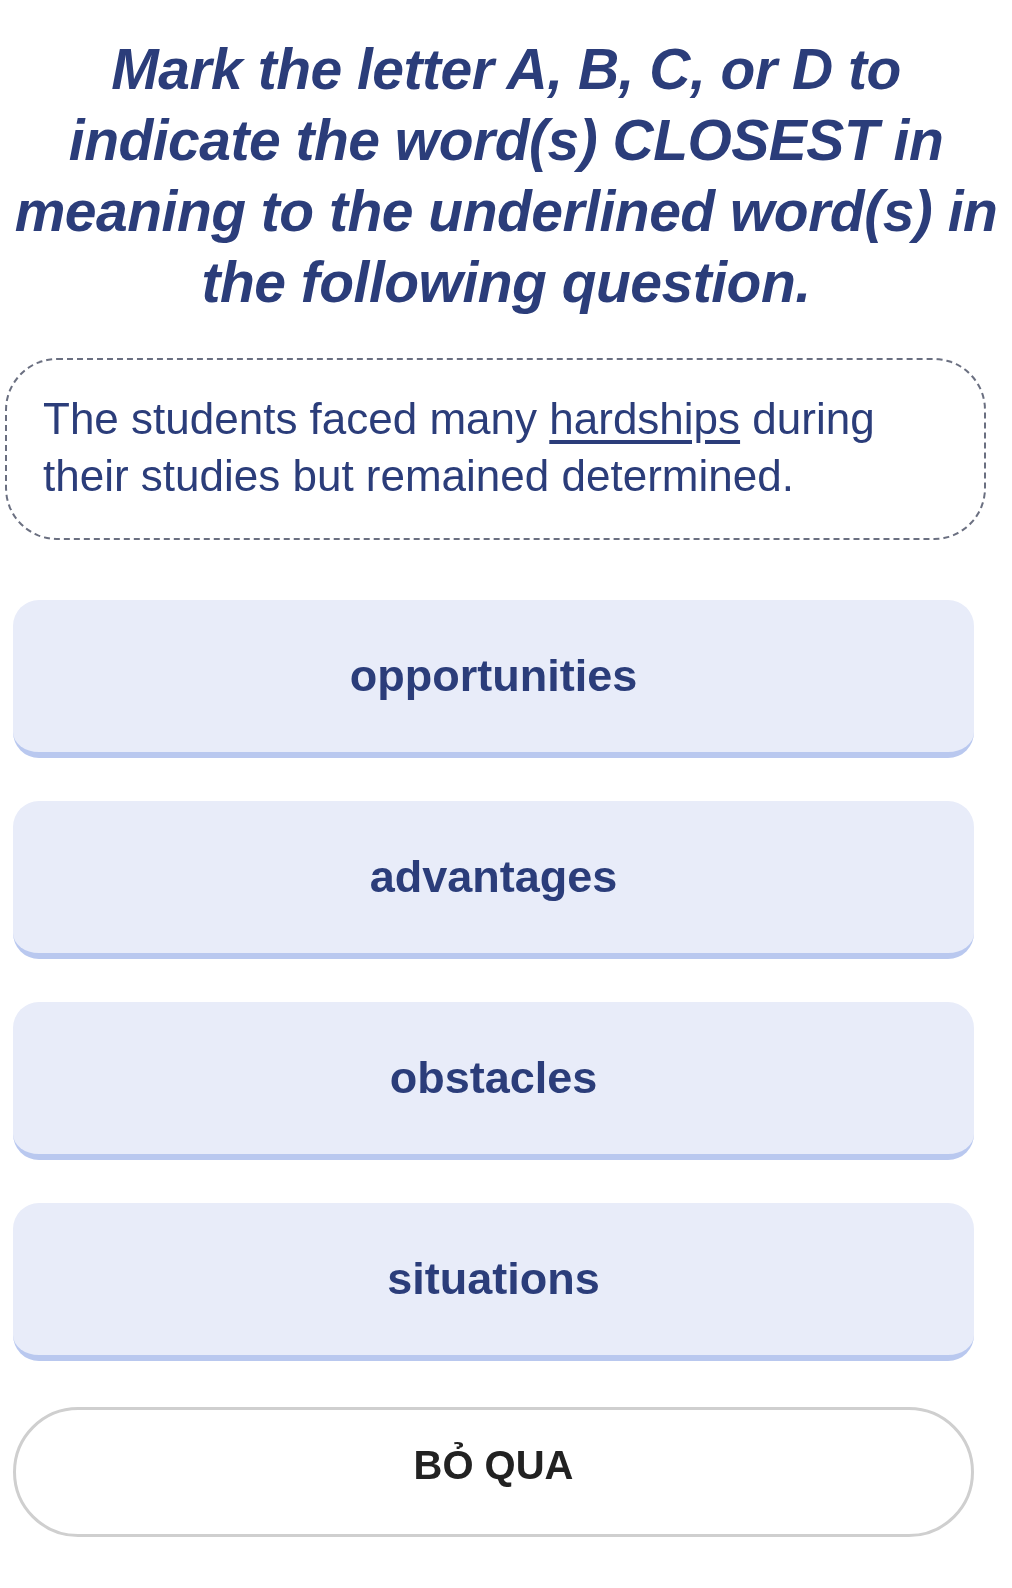  Describe the element at coordinates (493, 1472) in the screenshot. I see `skip-button: BỎ QUA` at that location.